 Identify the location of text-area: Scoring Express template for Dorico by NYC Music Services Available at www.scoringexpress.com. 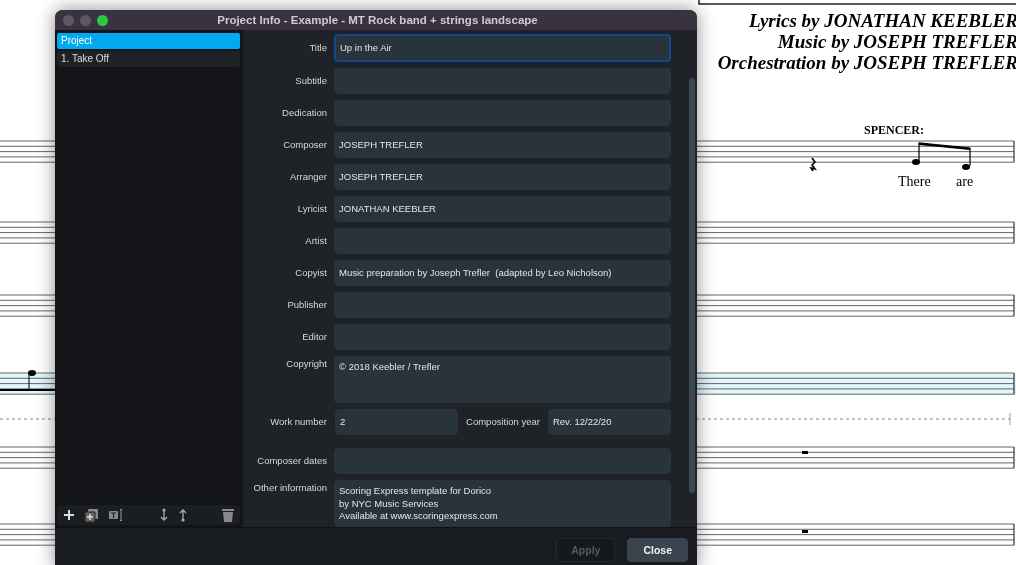
(502, 503).